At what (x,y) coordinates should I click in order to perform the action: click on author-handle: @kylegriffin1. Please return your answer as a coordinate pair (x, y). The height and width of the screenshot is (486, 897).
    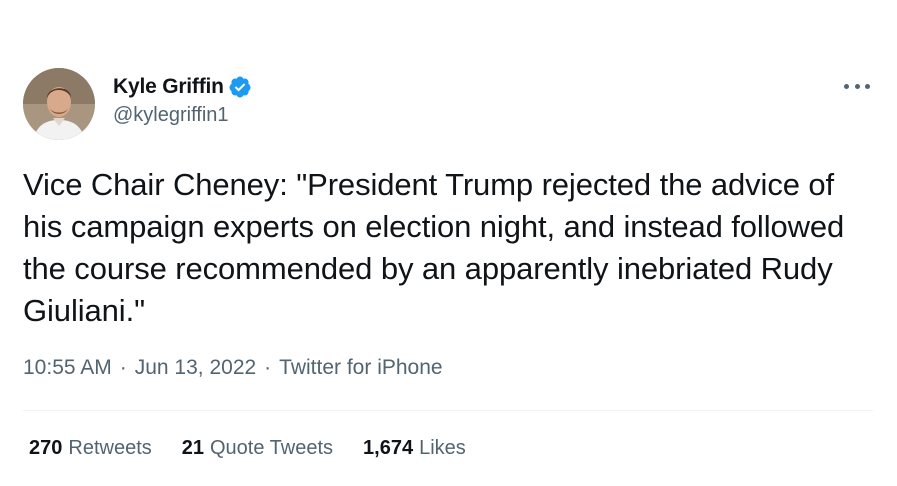
    Looking at the image, I should click on (182, 115).